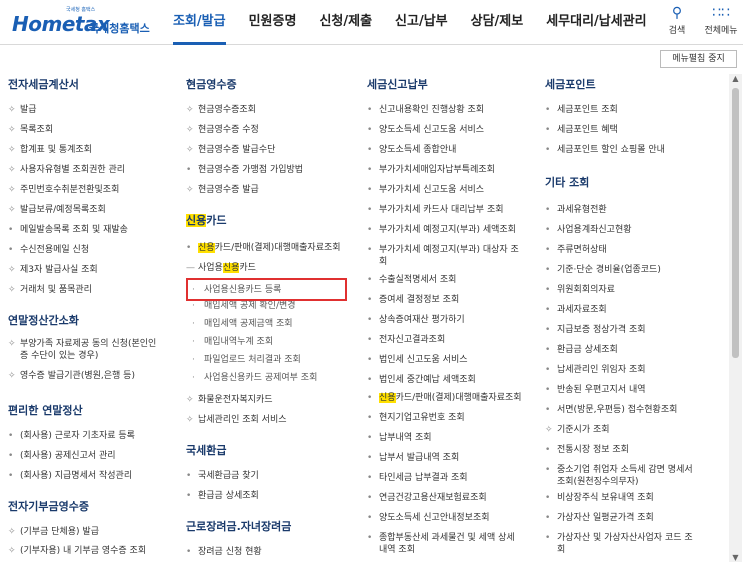 The image size is (743, 562). Describe the element at coordinates (71, 436) in the screenshot. I see `list-item: • (회사용) 근로자 기초자료 등록` at that location.